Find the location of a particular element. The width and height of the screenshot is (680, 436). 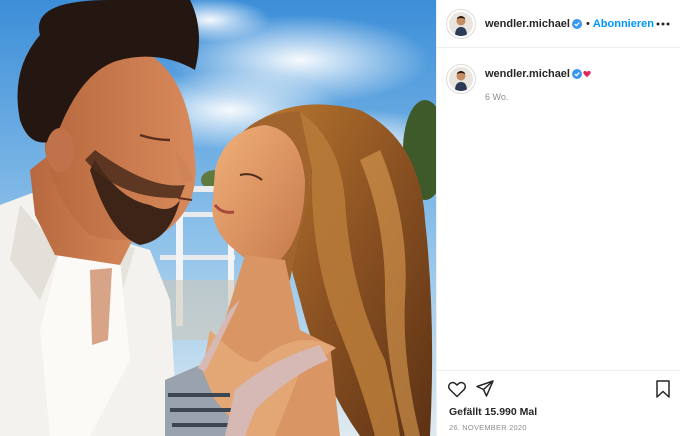

paper-plane-icon is located at coordinates (485, 389).